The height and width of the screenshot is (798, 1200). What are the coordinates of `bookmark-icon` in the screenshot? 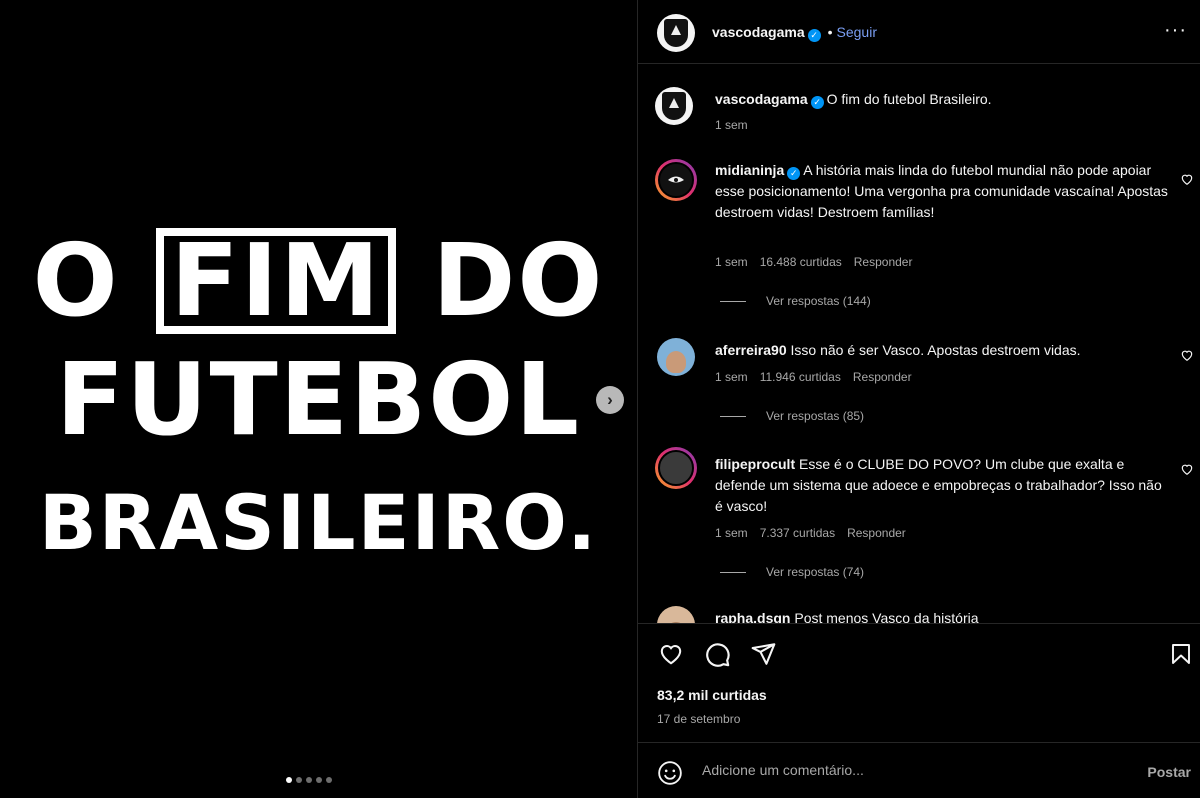 It's located at (1181, 654).